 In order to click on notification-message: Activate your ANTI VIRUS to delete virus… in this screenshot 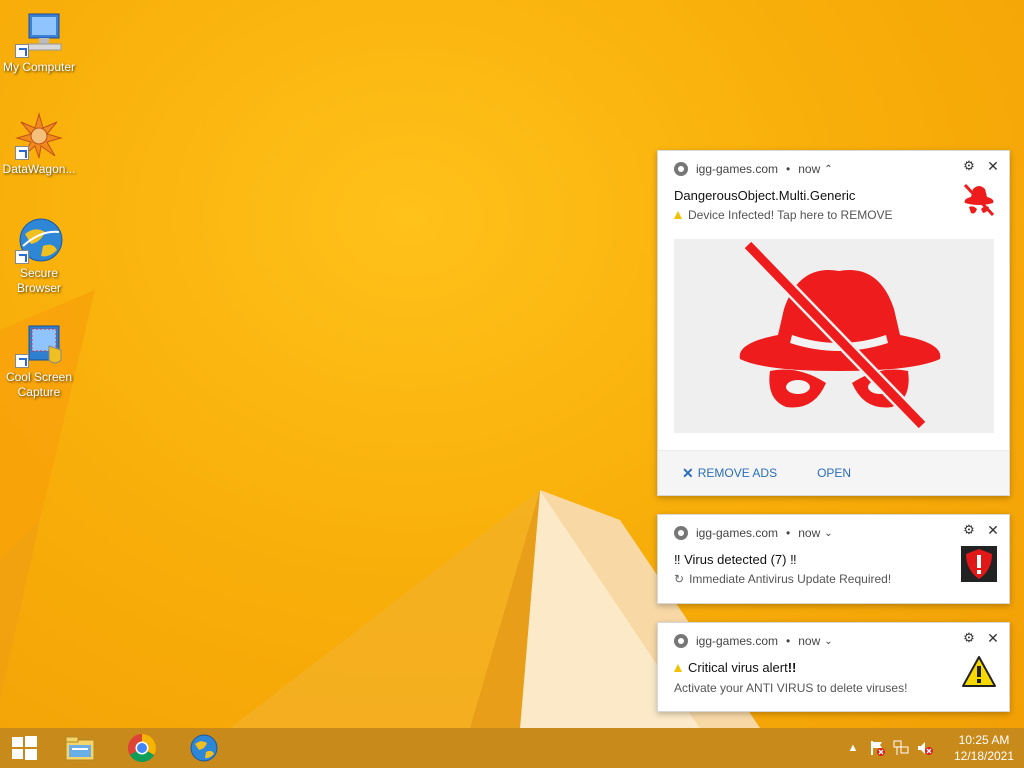, I will do `click(791, 688)`.